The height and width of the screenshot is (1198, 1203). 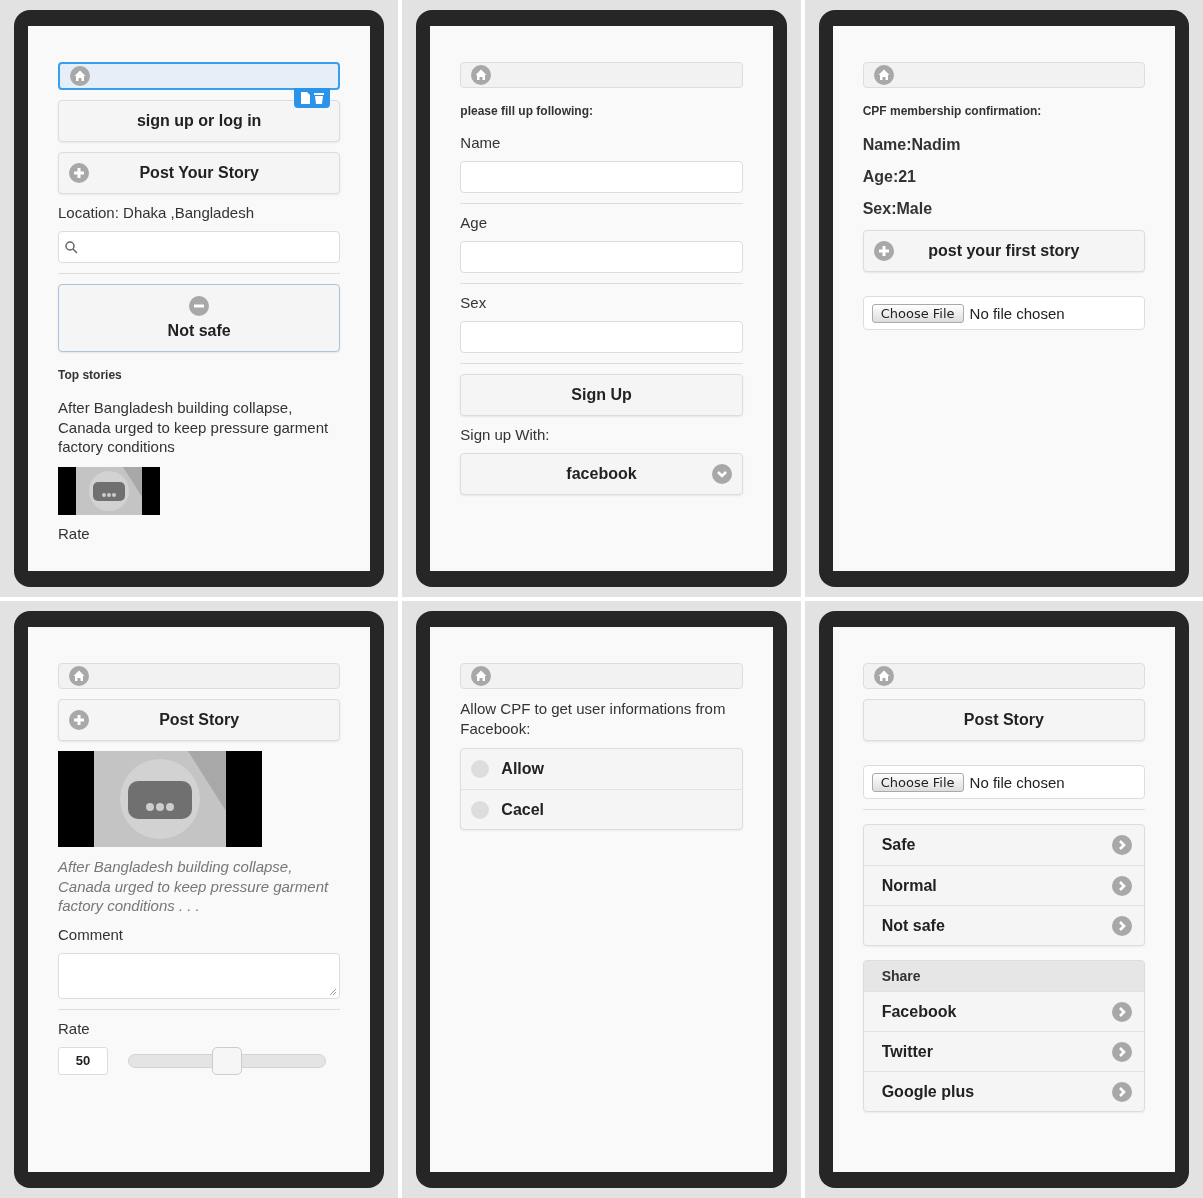 I want to click on list-header: Share, so click(x=1003, y=976).